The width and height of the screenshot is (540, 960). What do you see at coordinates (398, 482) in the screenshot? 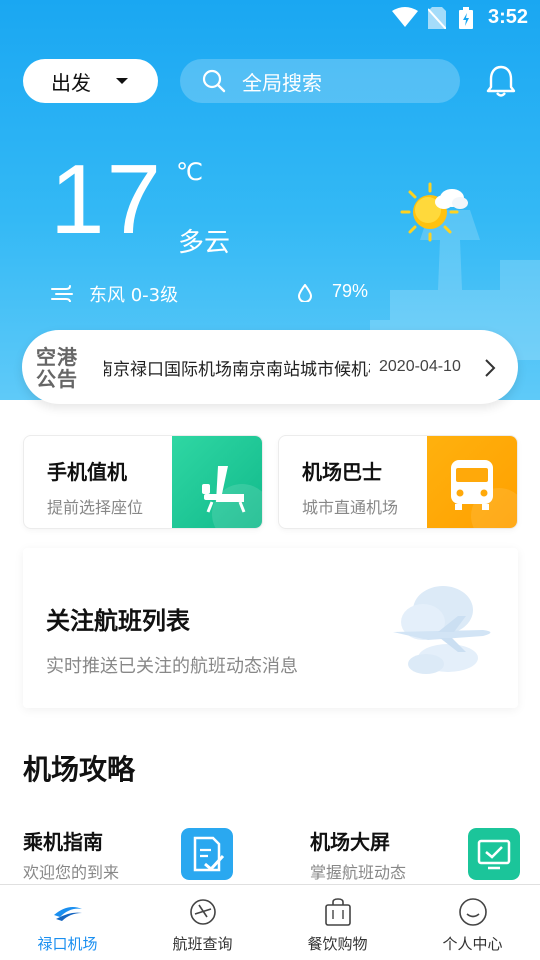
I see `airport-bus-card: 机场巴士 城市直通机场` at bounding box center [398, 482].